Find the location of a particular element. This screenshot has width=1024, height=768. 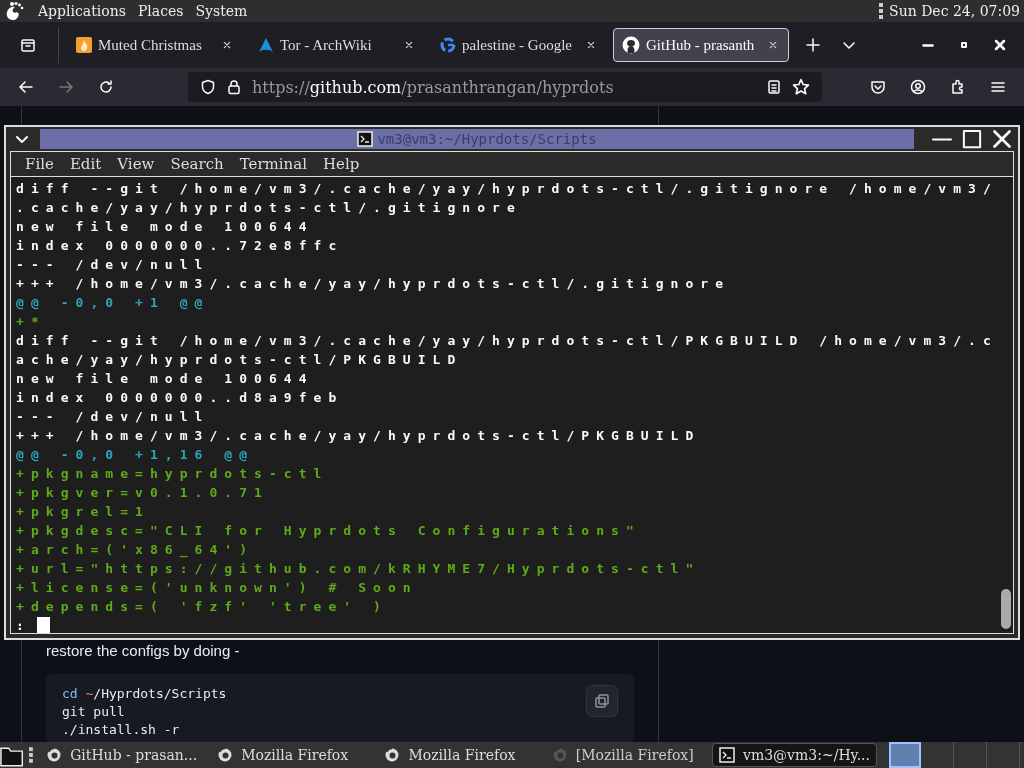

arch-logo-icon is located at coordinates (266, 45).